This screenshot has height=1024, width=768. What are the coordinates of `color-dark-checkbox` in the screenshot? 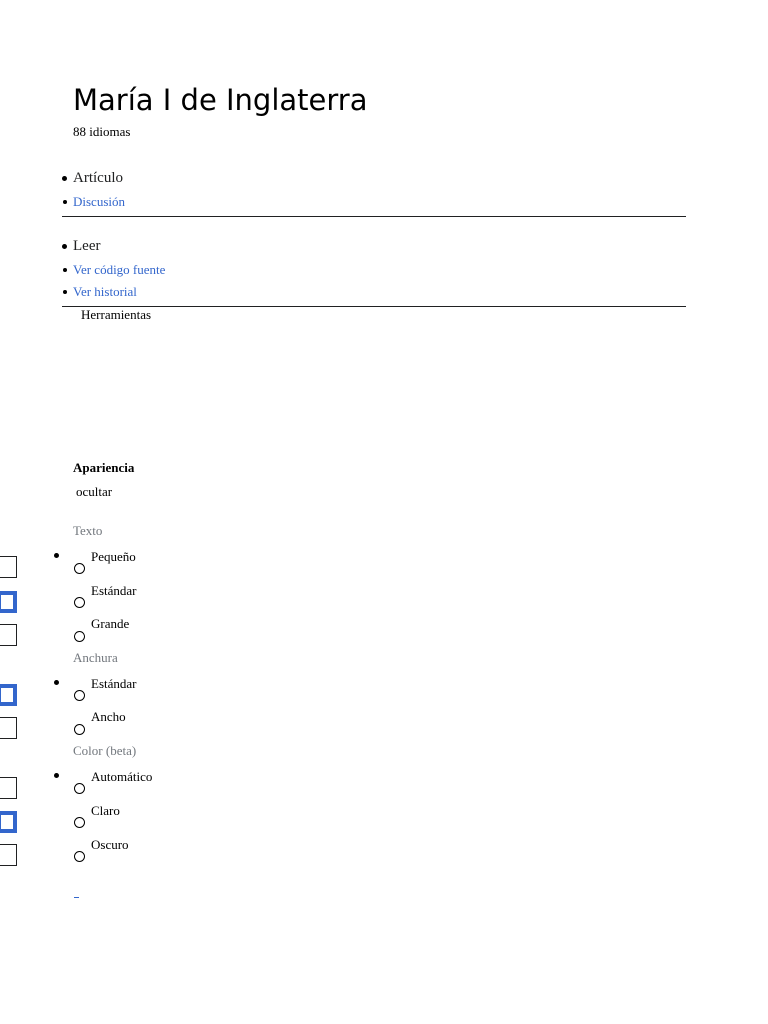 It's located at (8, 855).